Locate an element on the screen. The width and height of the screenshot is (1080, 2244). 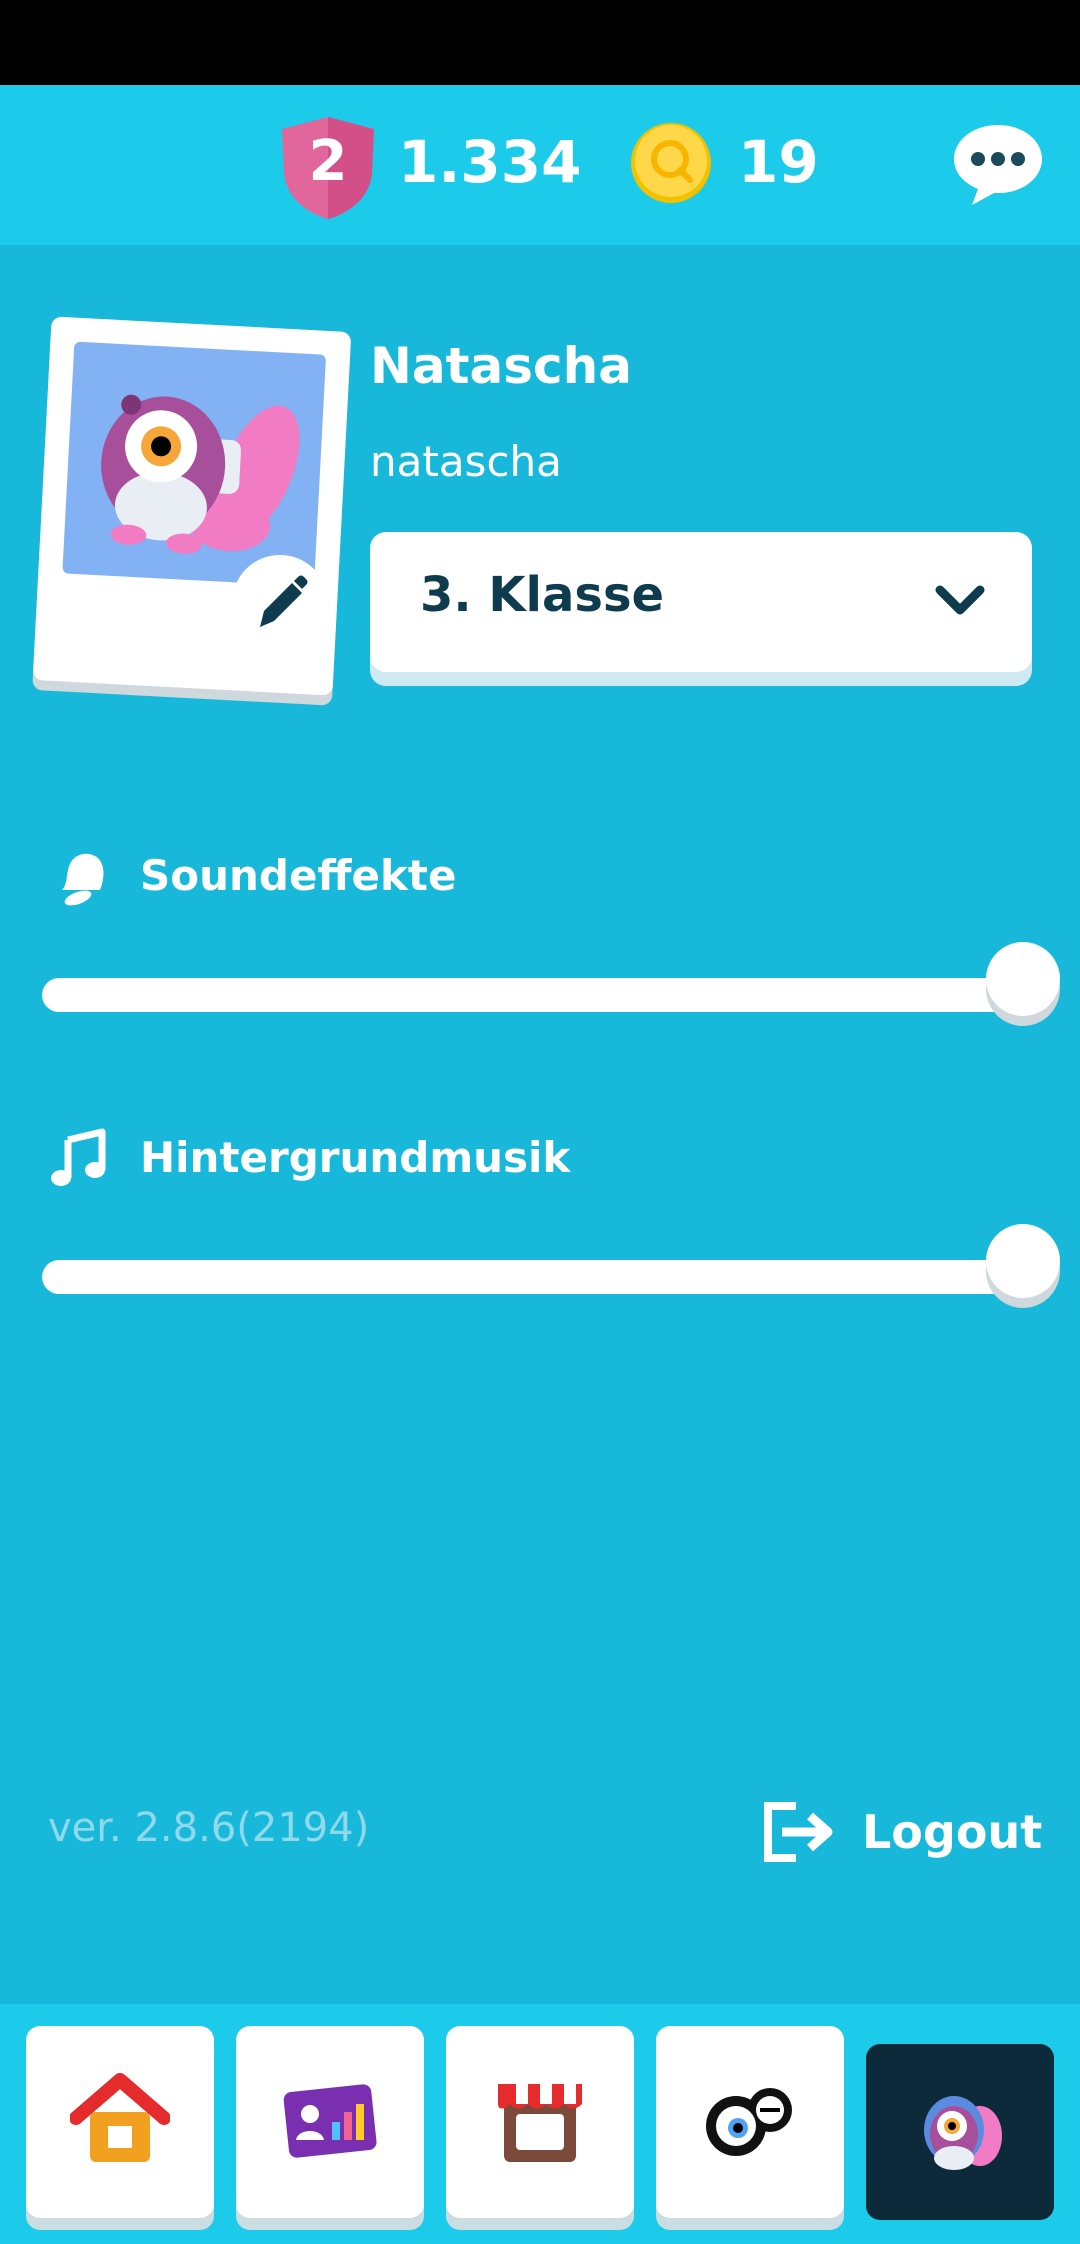
username: natascha is located at coordinates (466, 461).